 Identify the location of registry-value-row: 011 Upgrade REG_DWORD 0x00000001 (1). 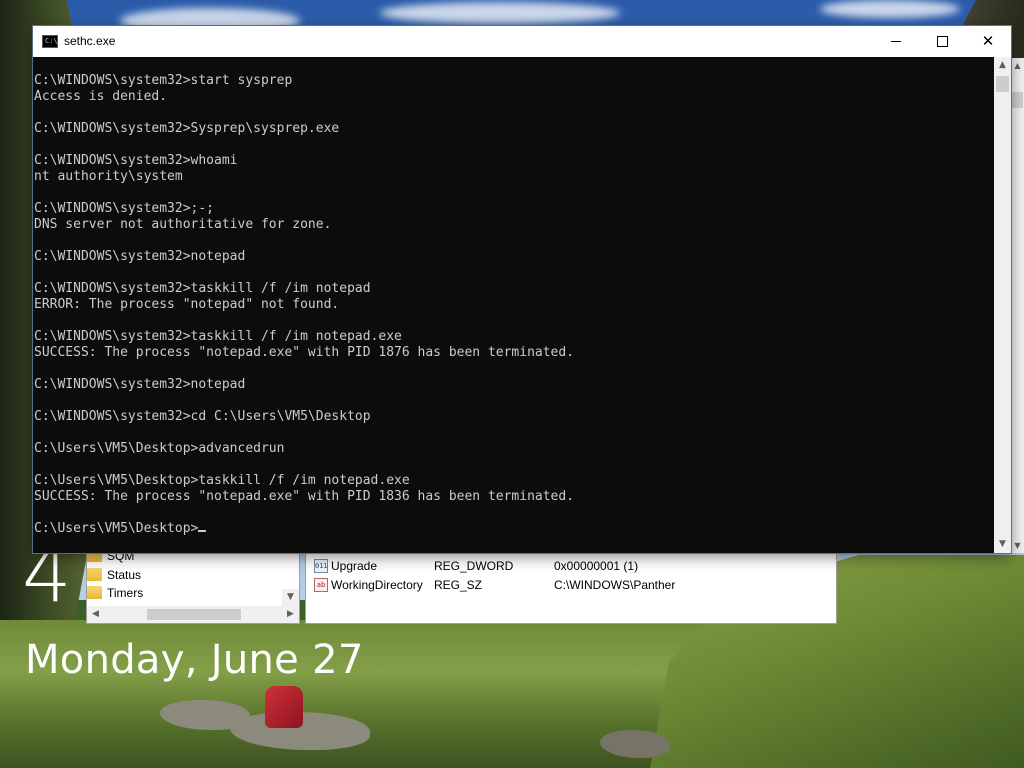
(572, 566).